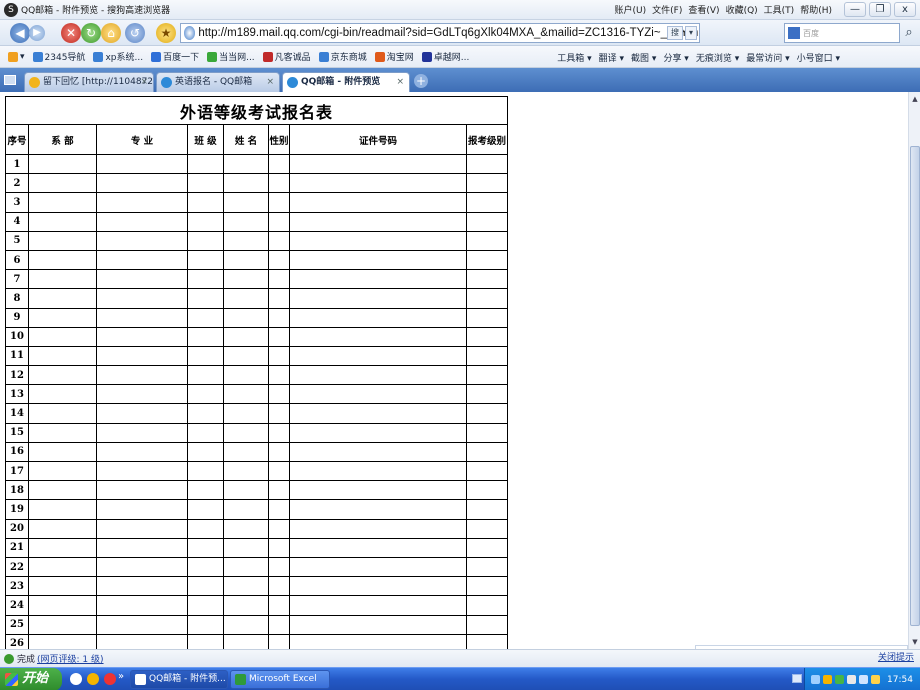 The height and width of the screenshot is (690, 920). Describe the element at coordinates (17, 528) in the screenshot. I see `row-number: 20` at that location.